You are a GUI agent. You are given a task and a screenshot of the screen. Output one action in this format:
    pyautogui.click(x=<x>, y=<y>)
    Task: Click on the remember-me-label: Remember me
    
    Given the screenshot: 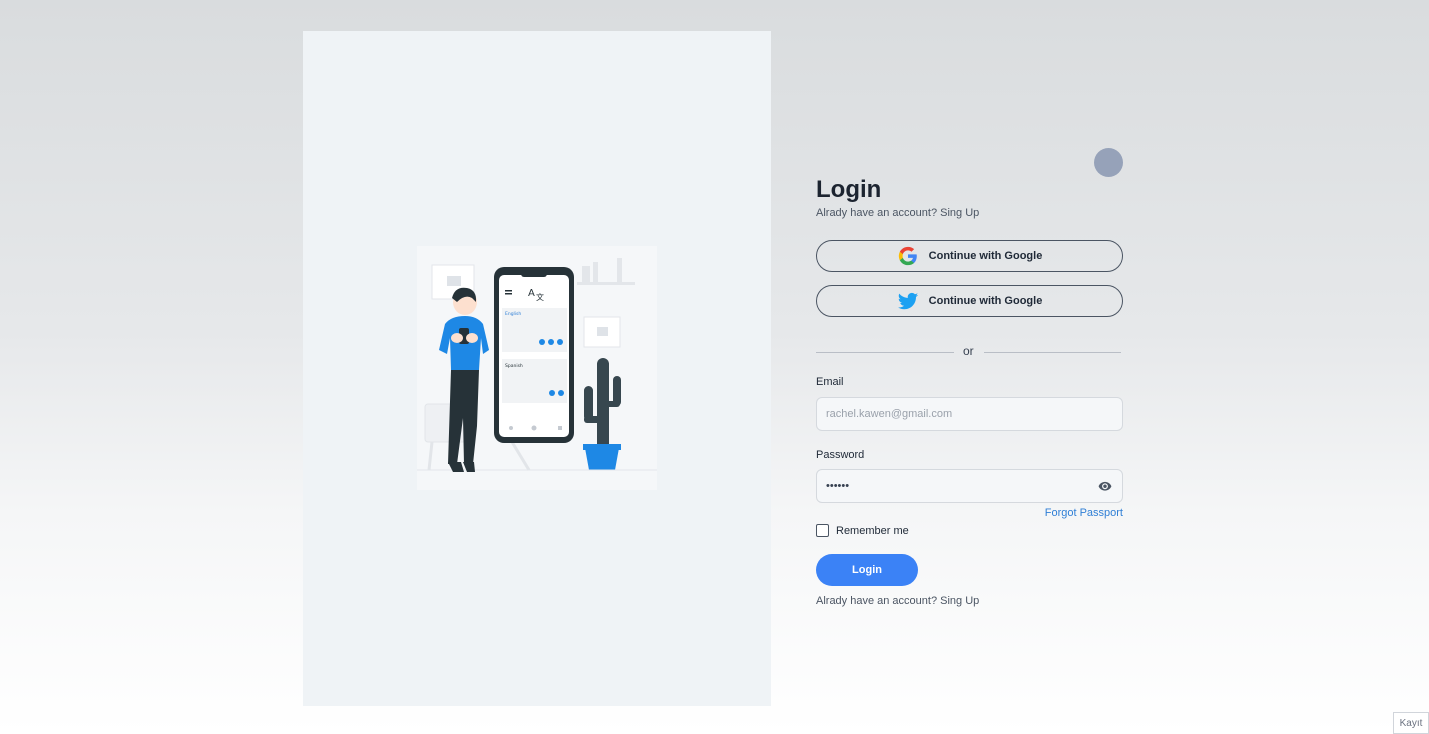 What is the action you would take?
    pyautogui.click(x=872, y=530)
    